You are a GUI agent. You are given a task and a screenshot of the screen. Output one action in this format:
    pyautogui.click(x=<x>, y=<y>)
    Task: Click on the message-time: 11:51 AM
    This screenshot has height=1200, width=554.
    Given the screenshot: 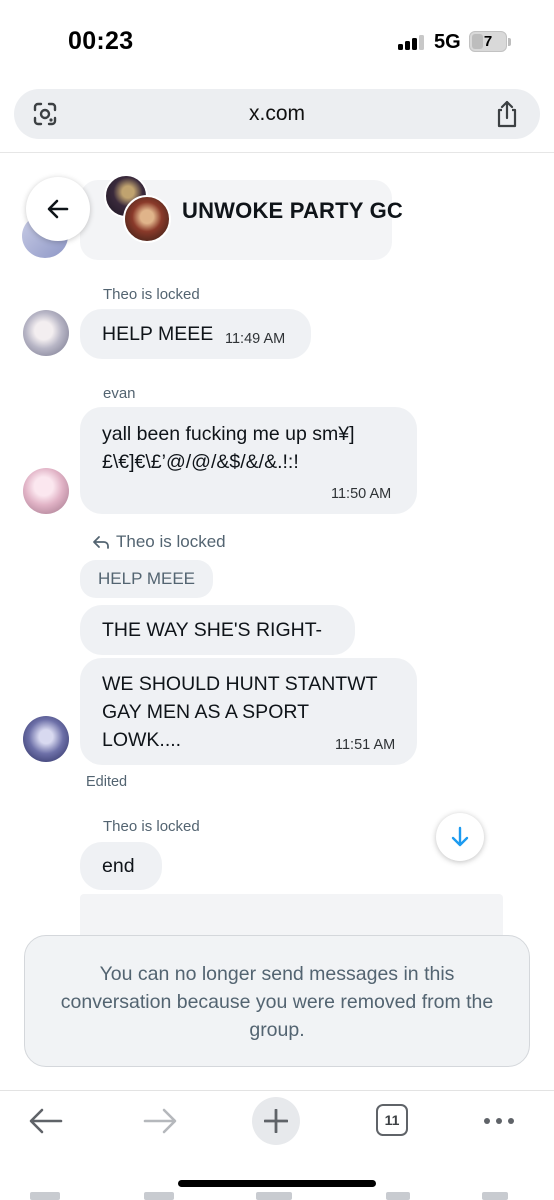 What is the action you would take?
    pyautogui.click(x=365, y=745)
    